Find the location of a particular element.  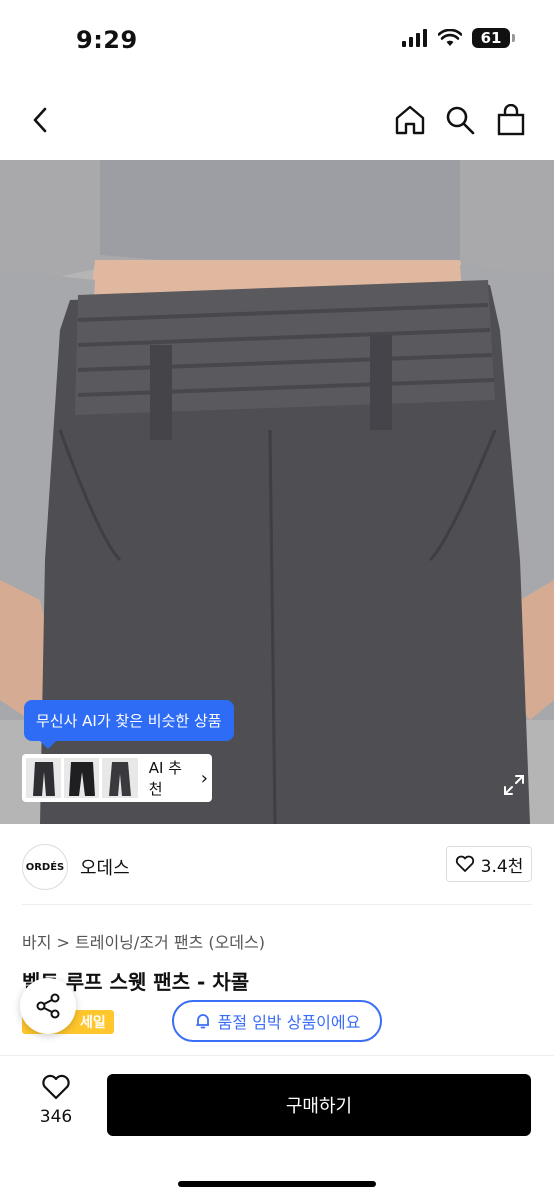

divider is located at coordinates (277, 904).